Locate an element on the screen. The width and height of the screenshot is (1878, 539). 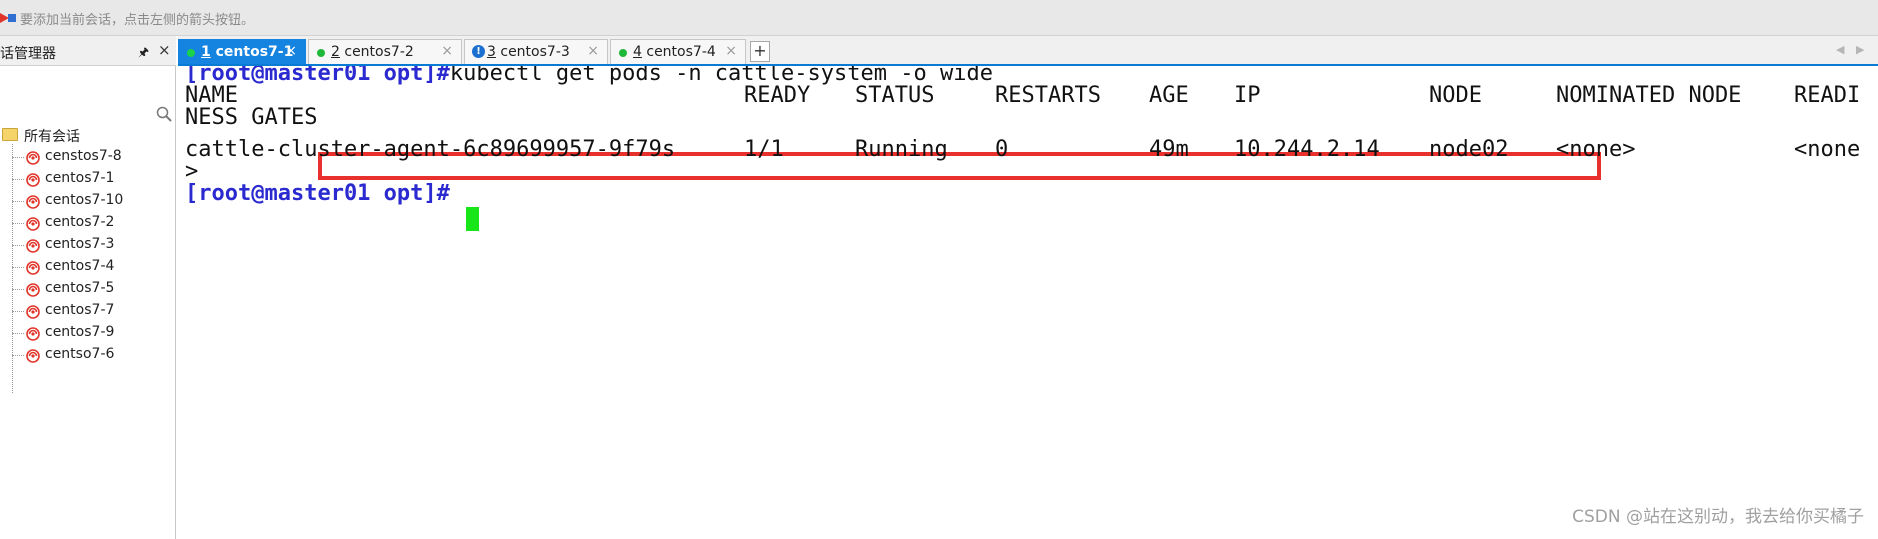
tree-root-label: 所有会话 is located at coordinates (52, 137).